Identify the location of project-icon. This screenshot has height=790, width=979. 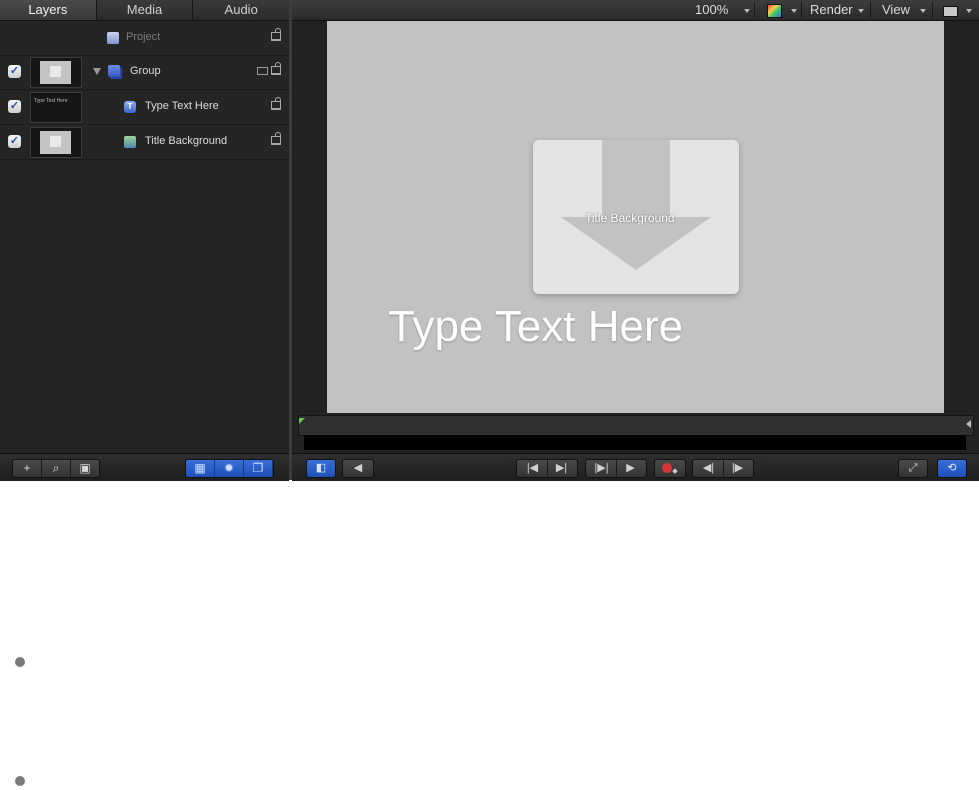
(113, 38).